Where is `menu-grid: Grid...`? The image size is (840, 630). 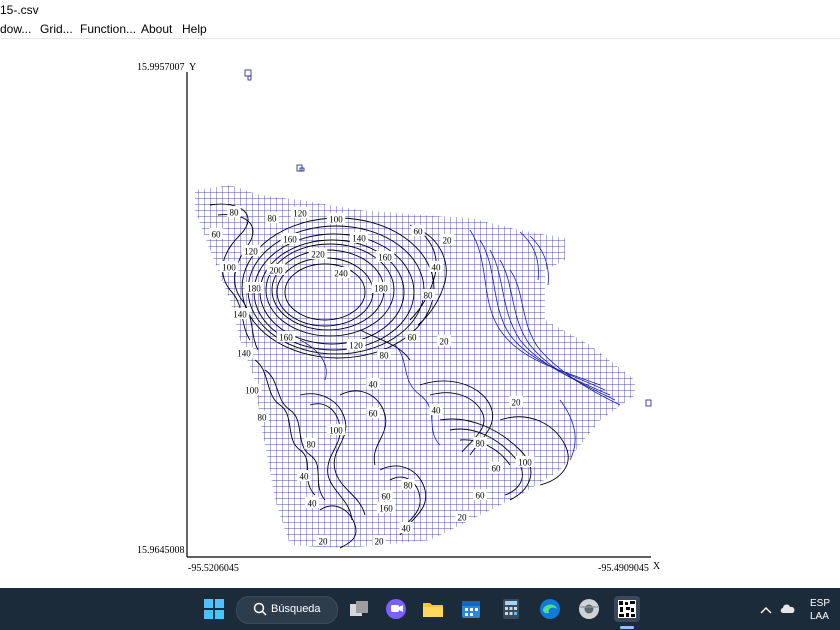
menu-grid: Grid... is located at coordinates (56, 29).